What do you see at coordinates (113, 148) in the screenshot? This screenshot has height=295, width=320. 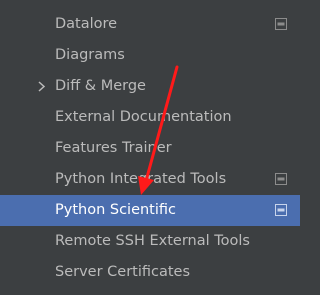 I see `tree-item-label: Features Trainer` at bounding box center [113, 148].